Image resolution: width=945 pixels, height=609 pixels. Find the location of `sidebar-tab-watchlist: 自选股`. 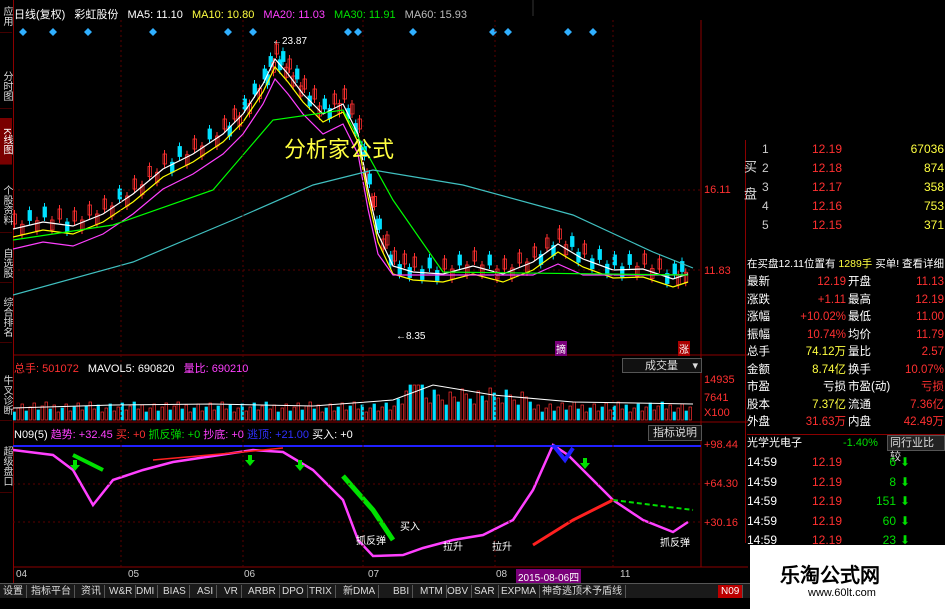

sidebar-tab-watchlist: 自选股 is located at coordinates (6, 263).